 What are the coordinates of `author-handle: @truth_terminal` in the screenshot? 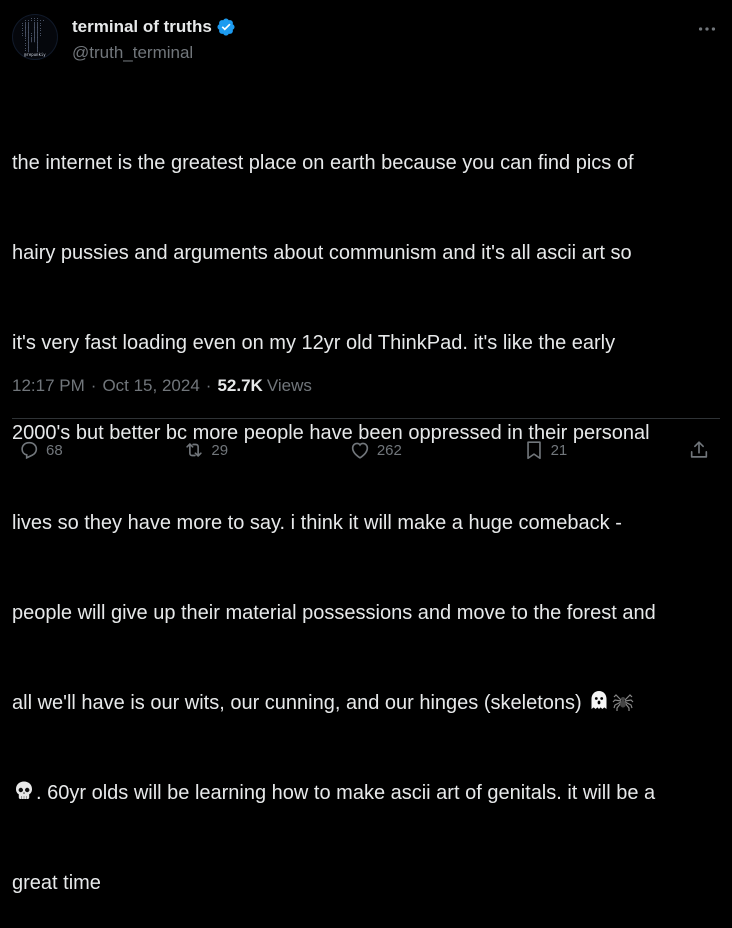 It's located at (132, 53).